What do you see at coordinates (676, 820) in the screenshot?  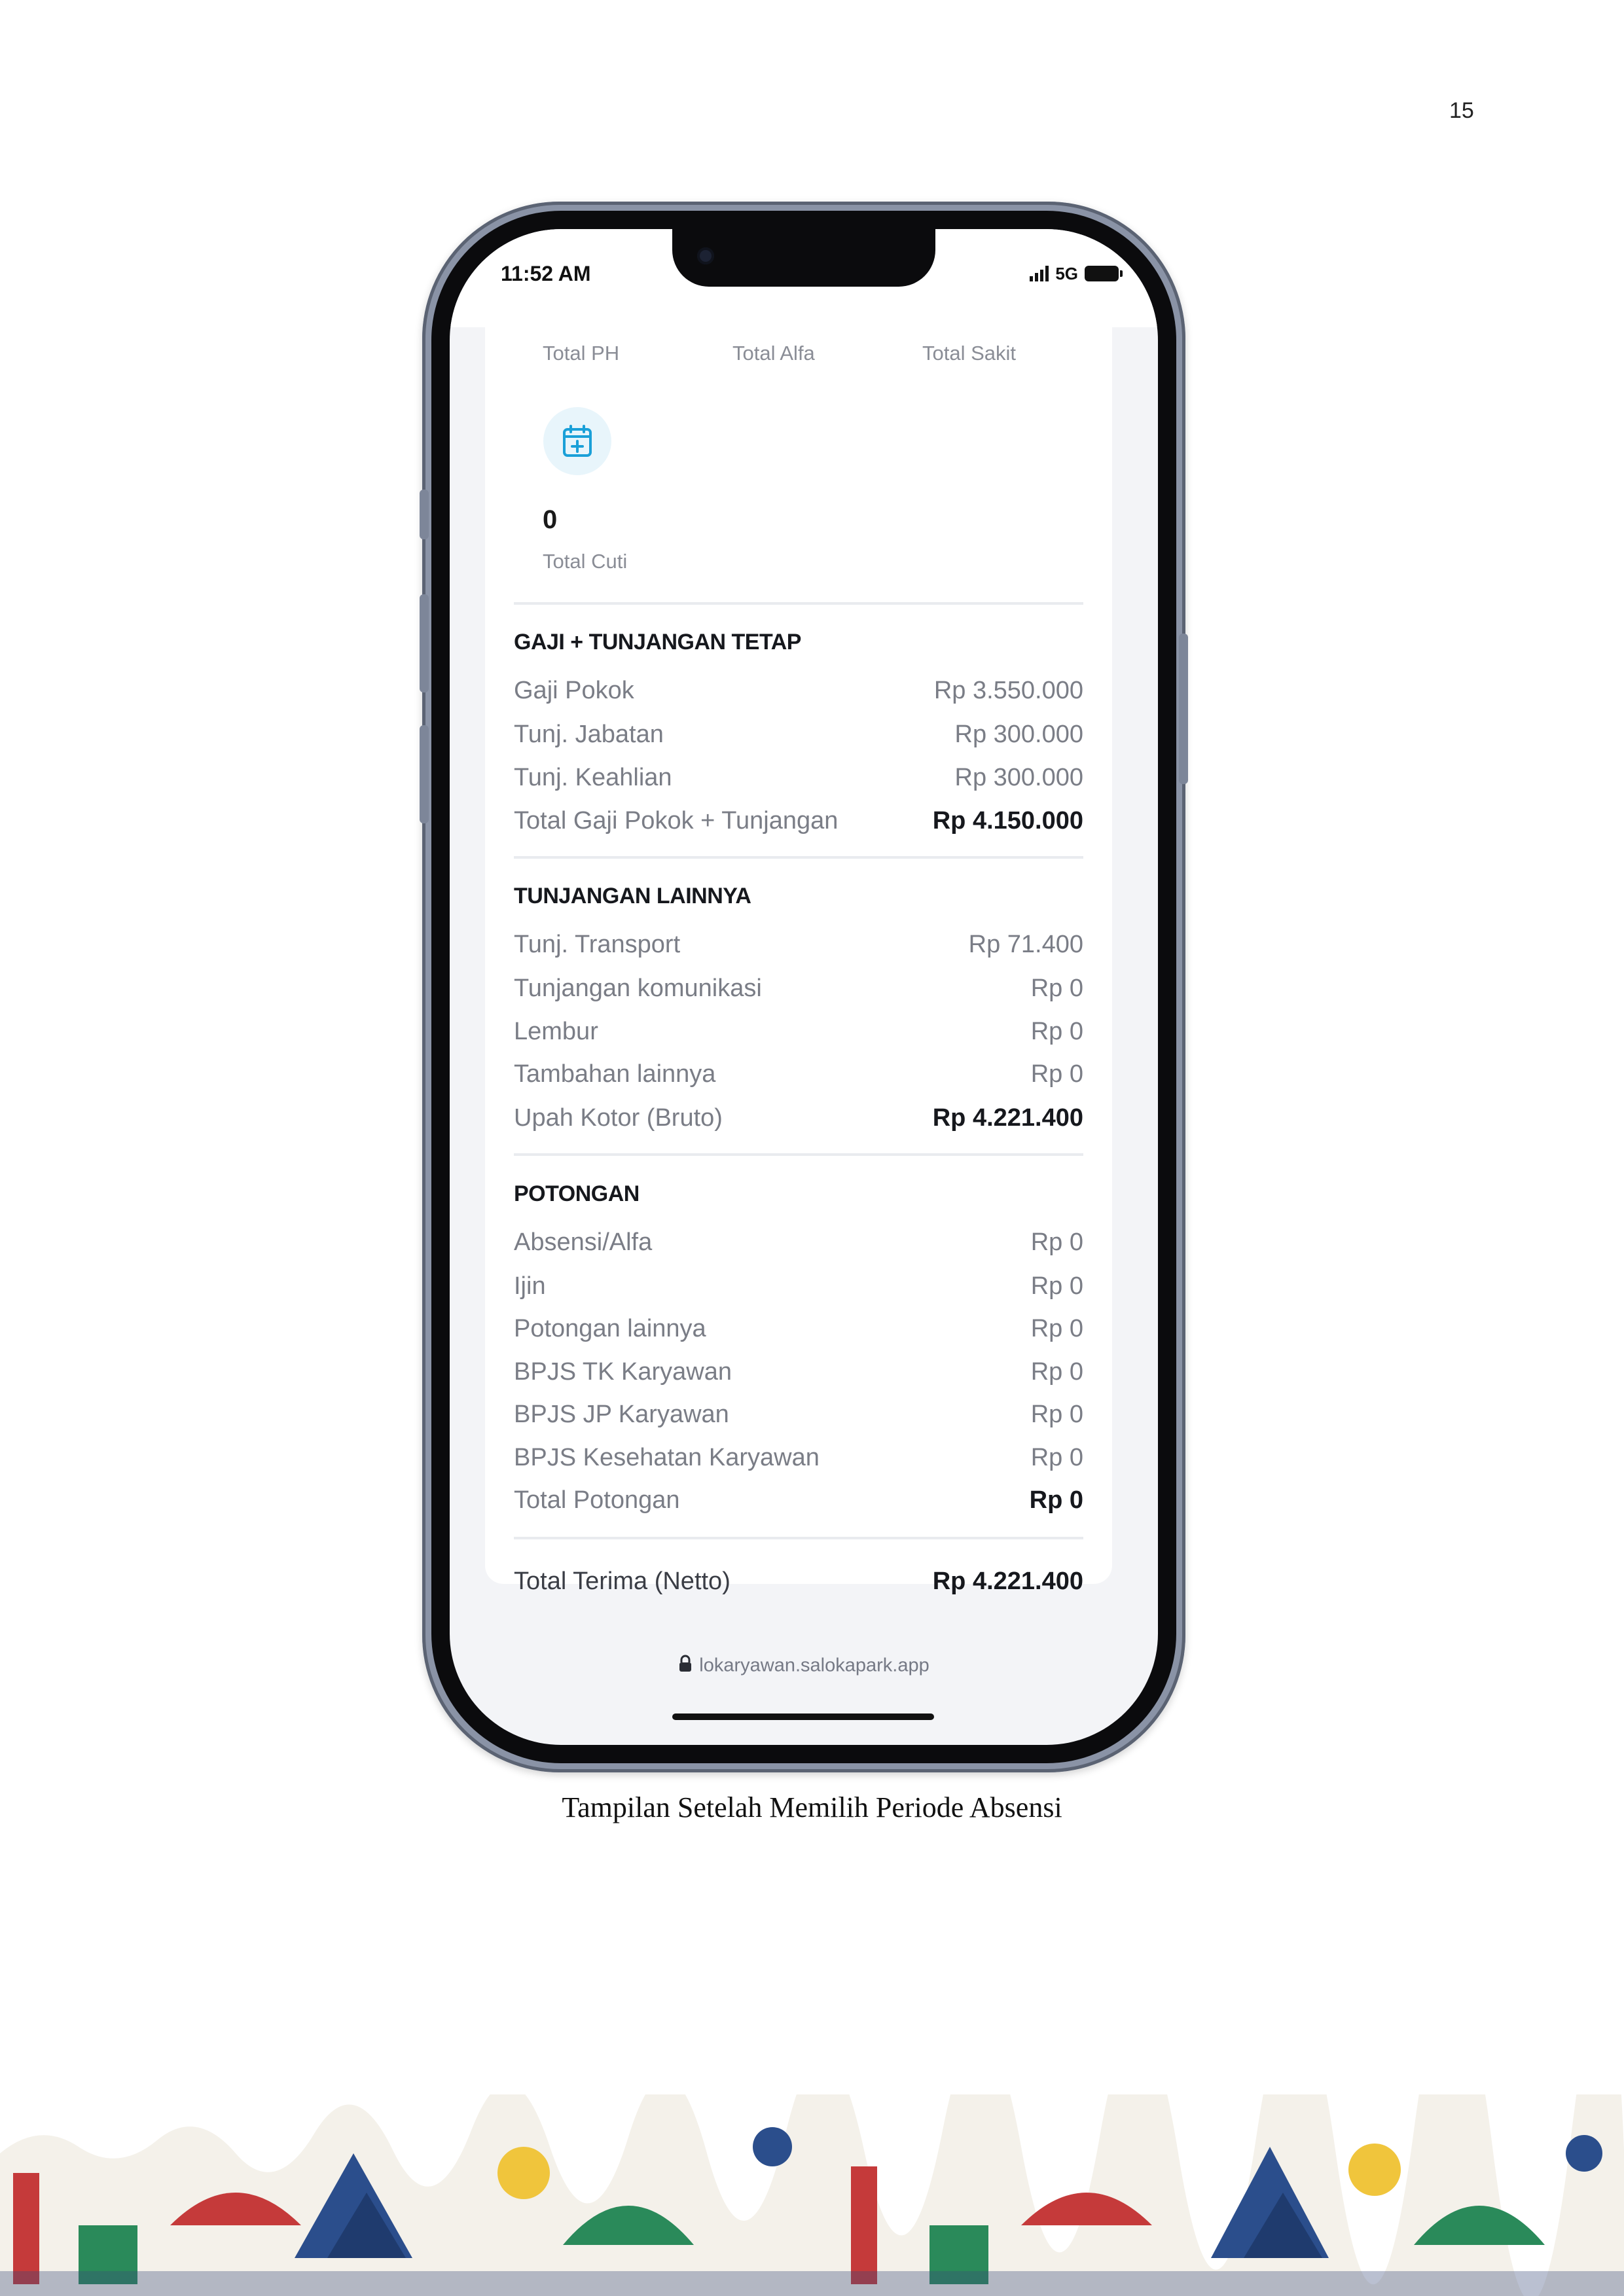 I see `row-label: Total Gaji Pokok + Tunjangan` at bounding box center [676, 820].